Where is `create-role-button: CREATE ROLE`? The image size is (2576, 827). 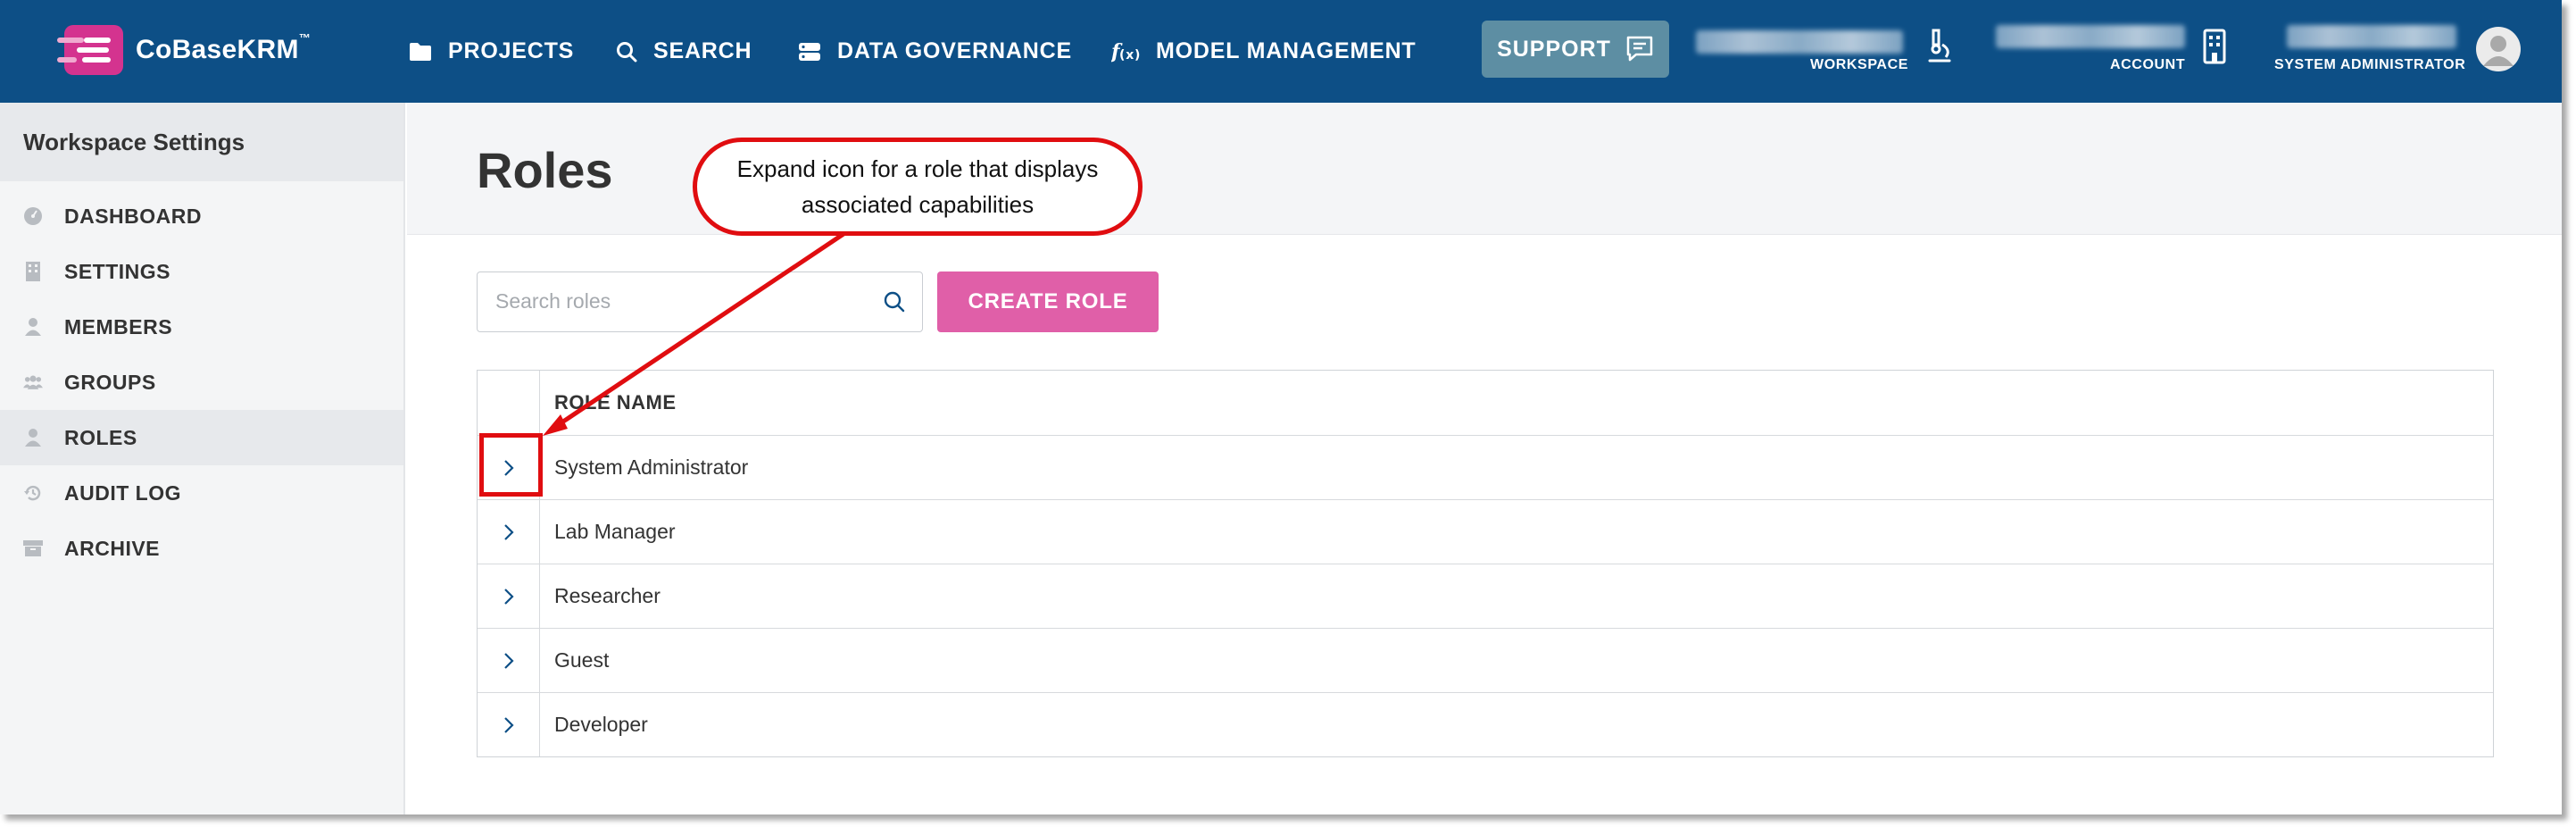 create-role-button: CREATE ROLE is located at coordinates (1048, 301).